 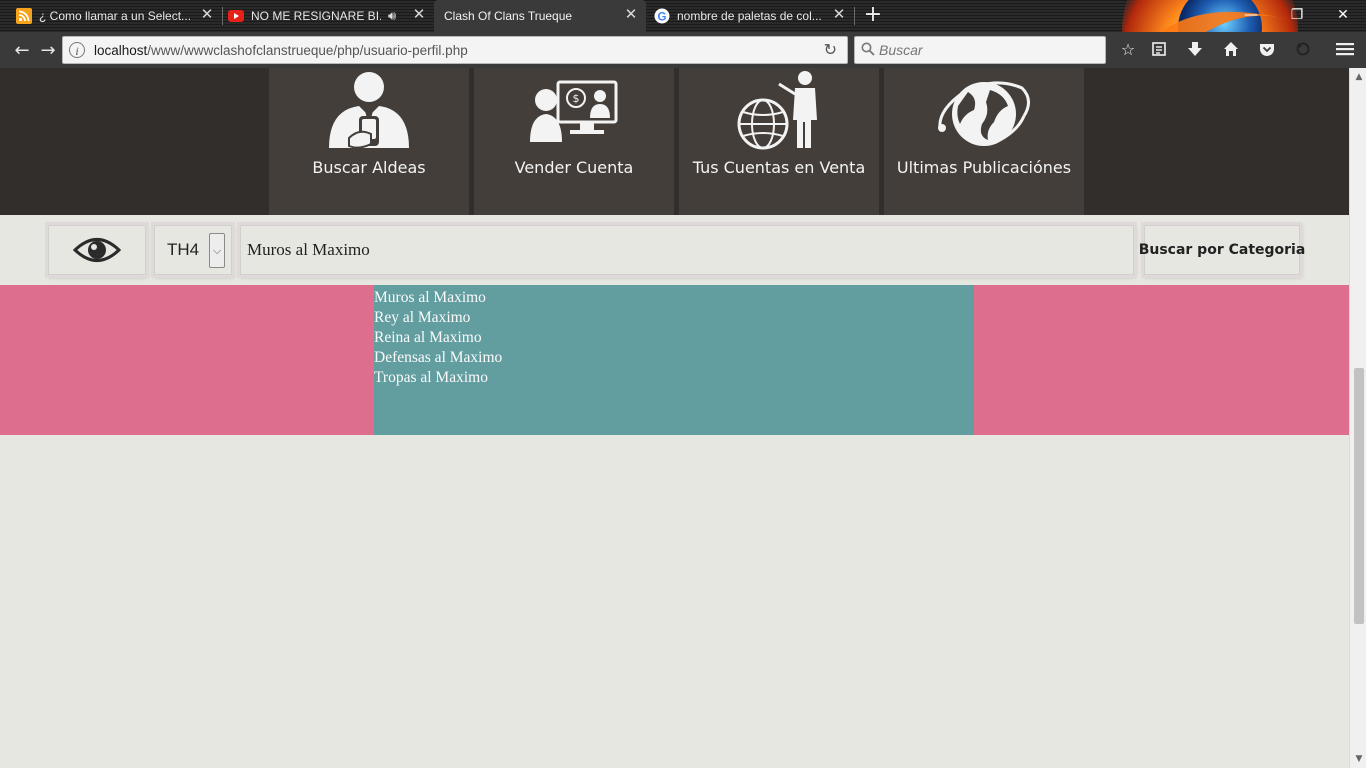 I want to click on menu-tile-label: Ultimas Publicaciónes, so click(x=984, y=167).